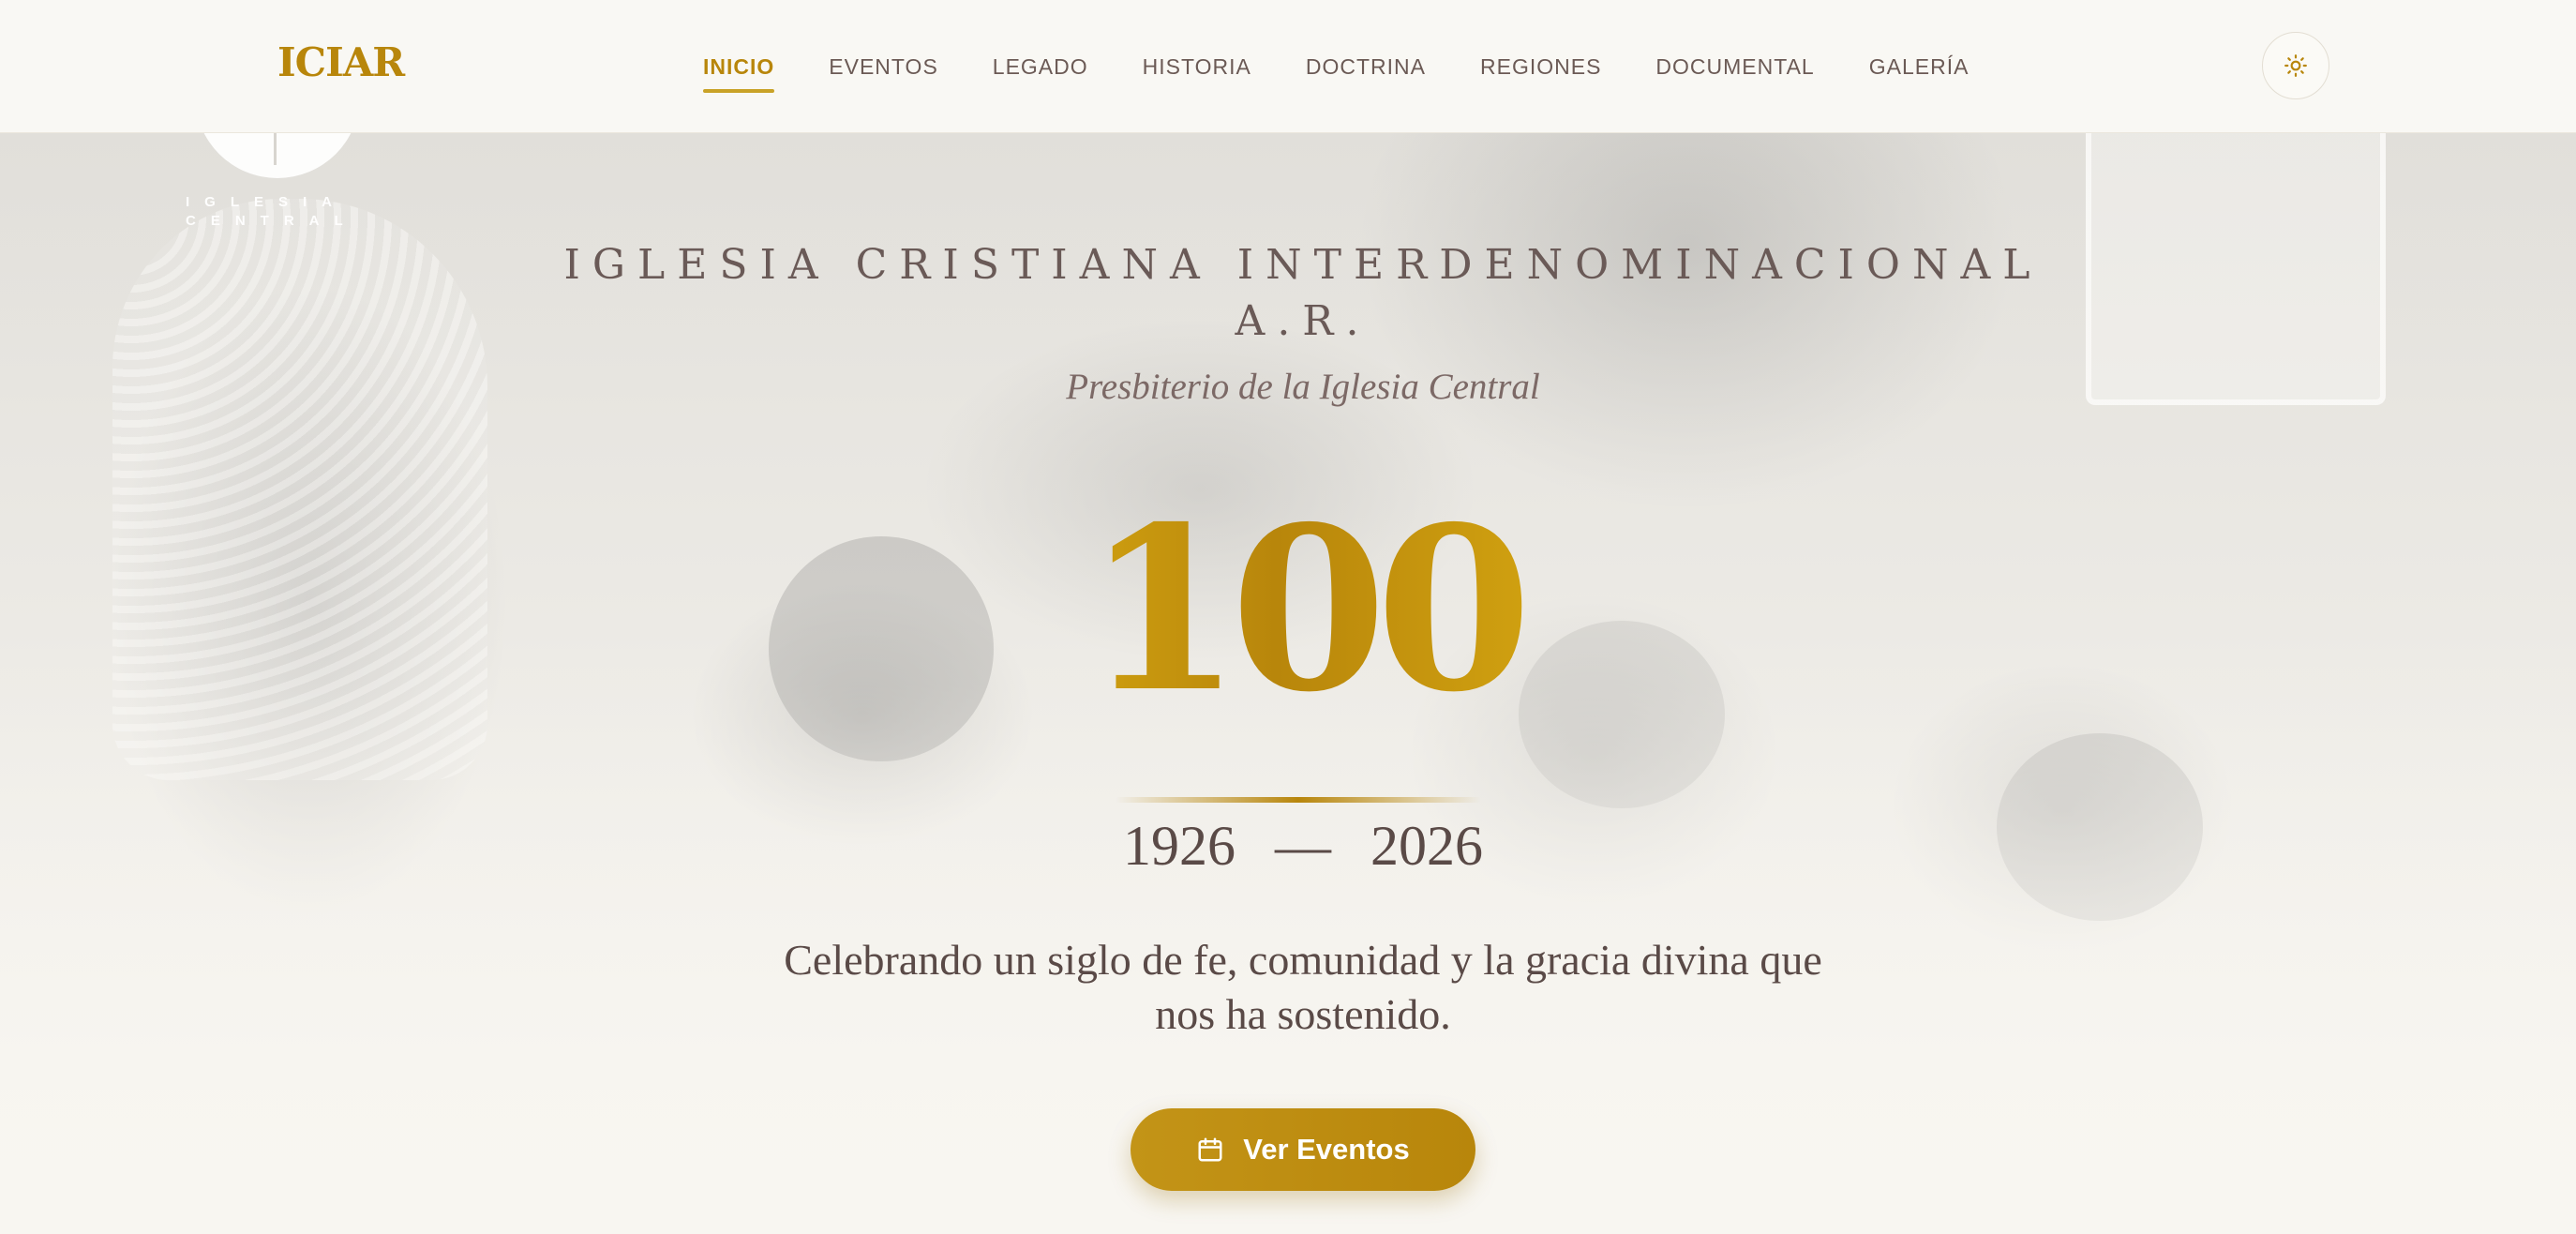 The height and width of the screenshot is (1234, 2576). Describe the element at coordinates (1919, 67) in the screenshot. I see `nav-item-galeria: GALERÍA` at that location.